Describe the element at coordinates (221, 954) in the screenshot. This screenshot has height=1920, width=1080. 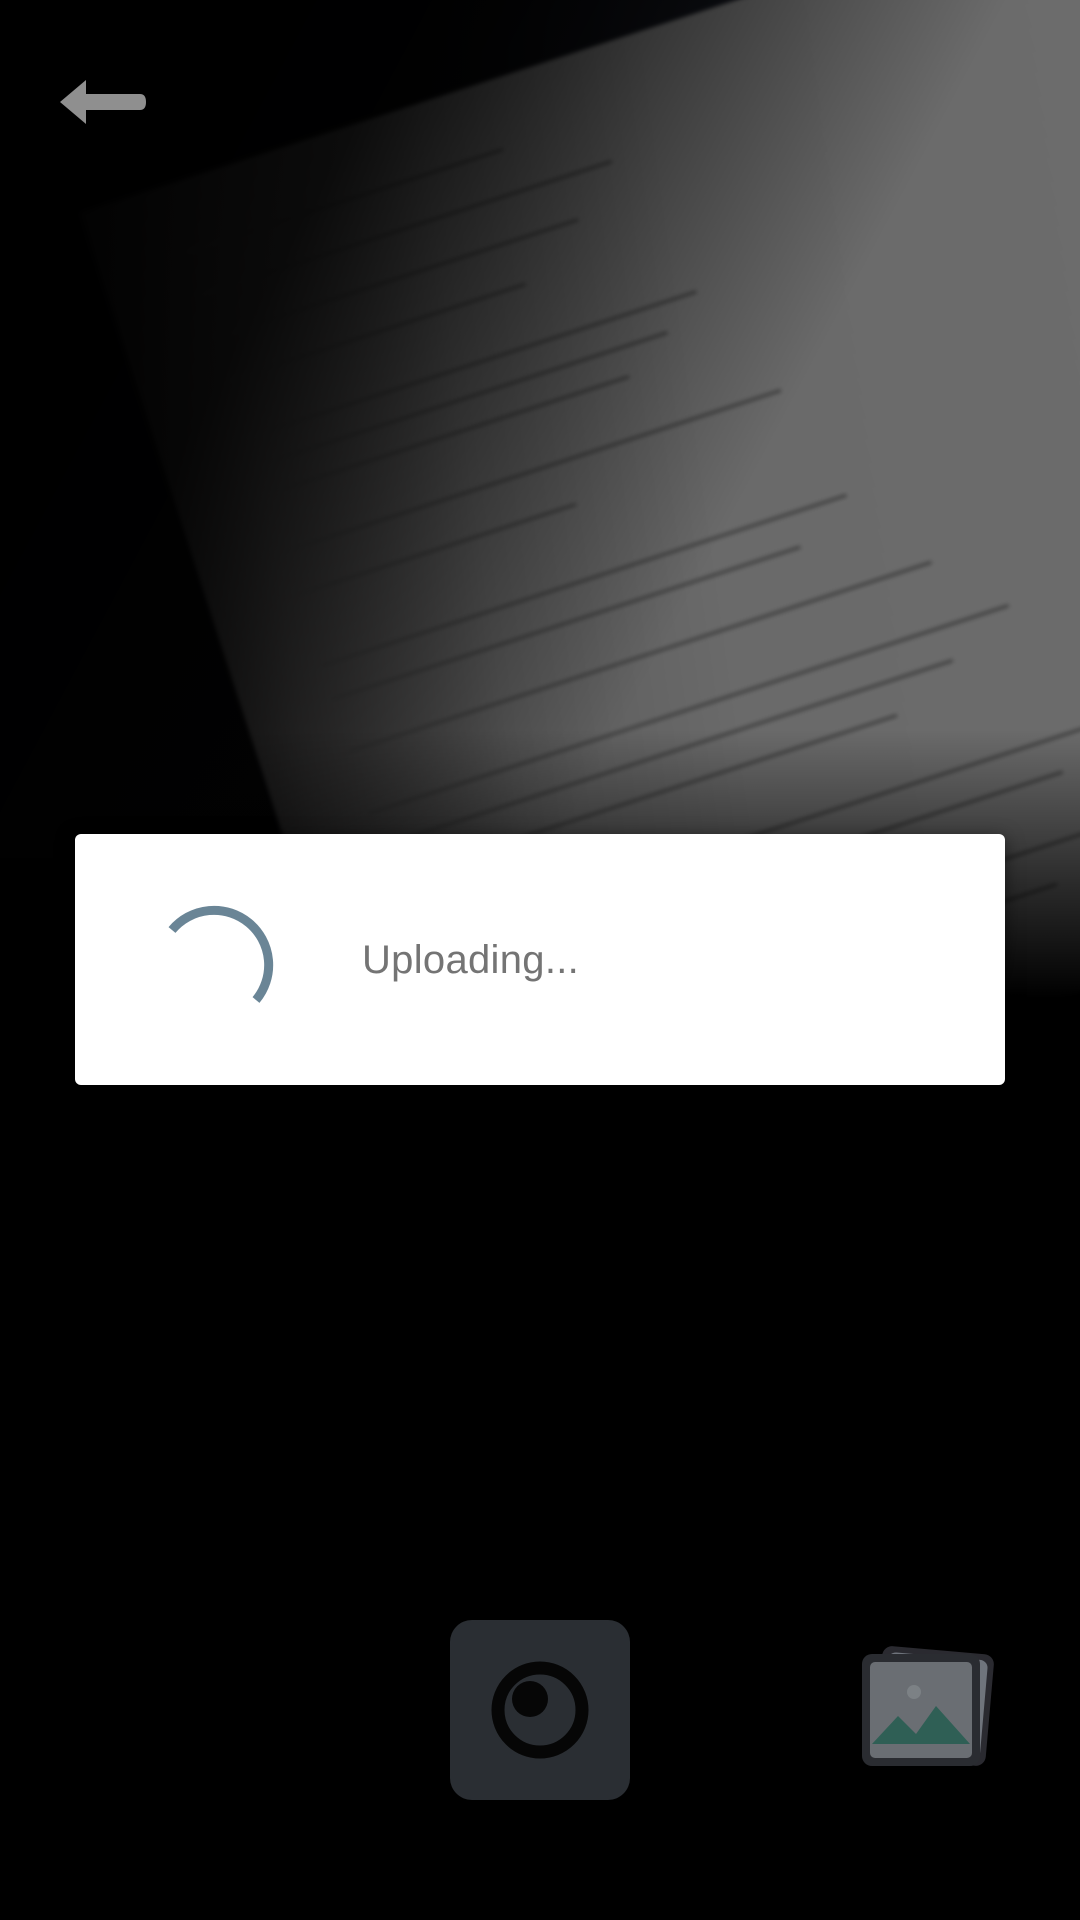
I see `loading-spinner-icon` at that location.